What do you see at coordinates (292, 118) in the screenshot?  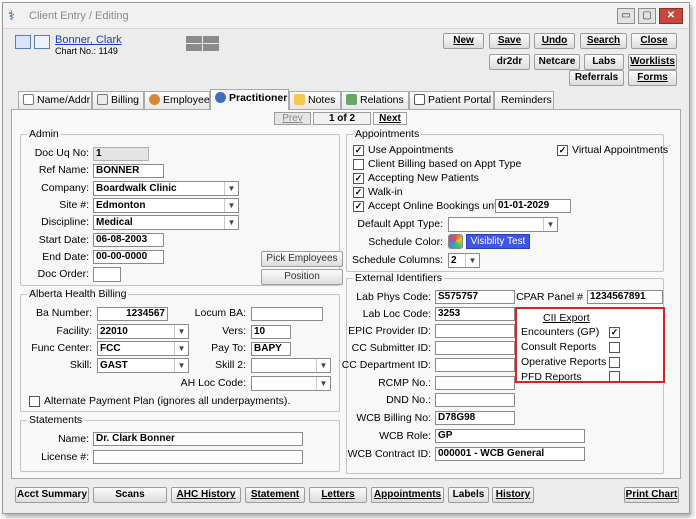 I see `prev-button: Prev` at bounding box center [292, 118].